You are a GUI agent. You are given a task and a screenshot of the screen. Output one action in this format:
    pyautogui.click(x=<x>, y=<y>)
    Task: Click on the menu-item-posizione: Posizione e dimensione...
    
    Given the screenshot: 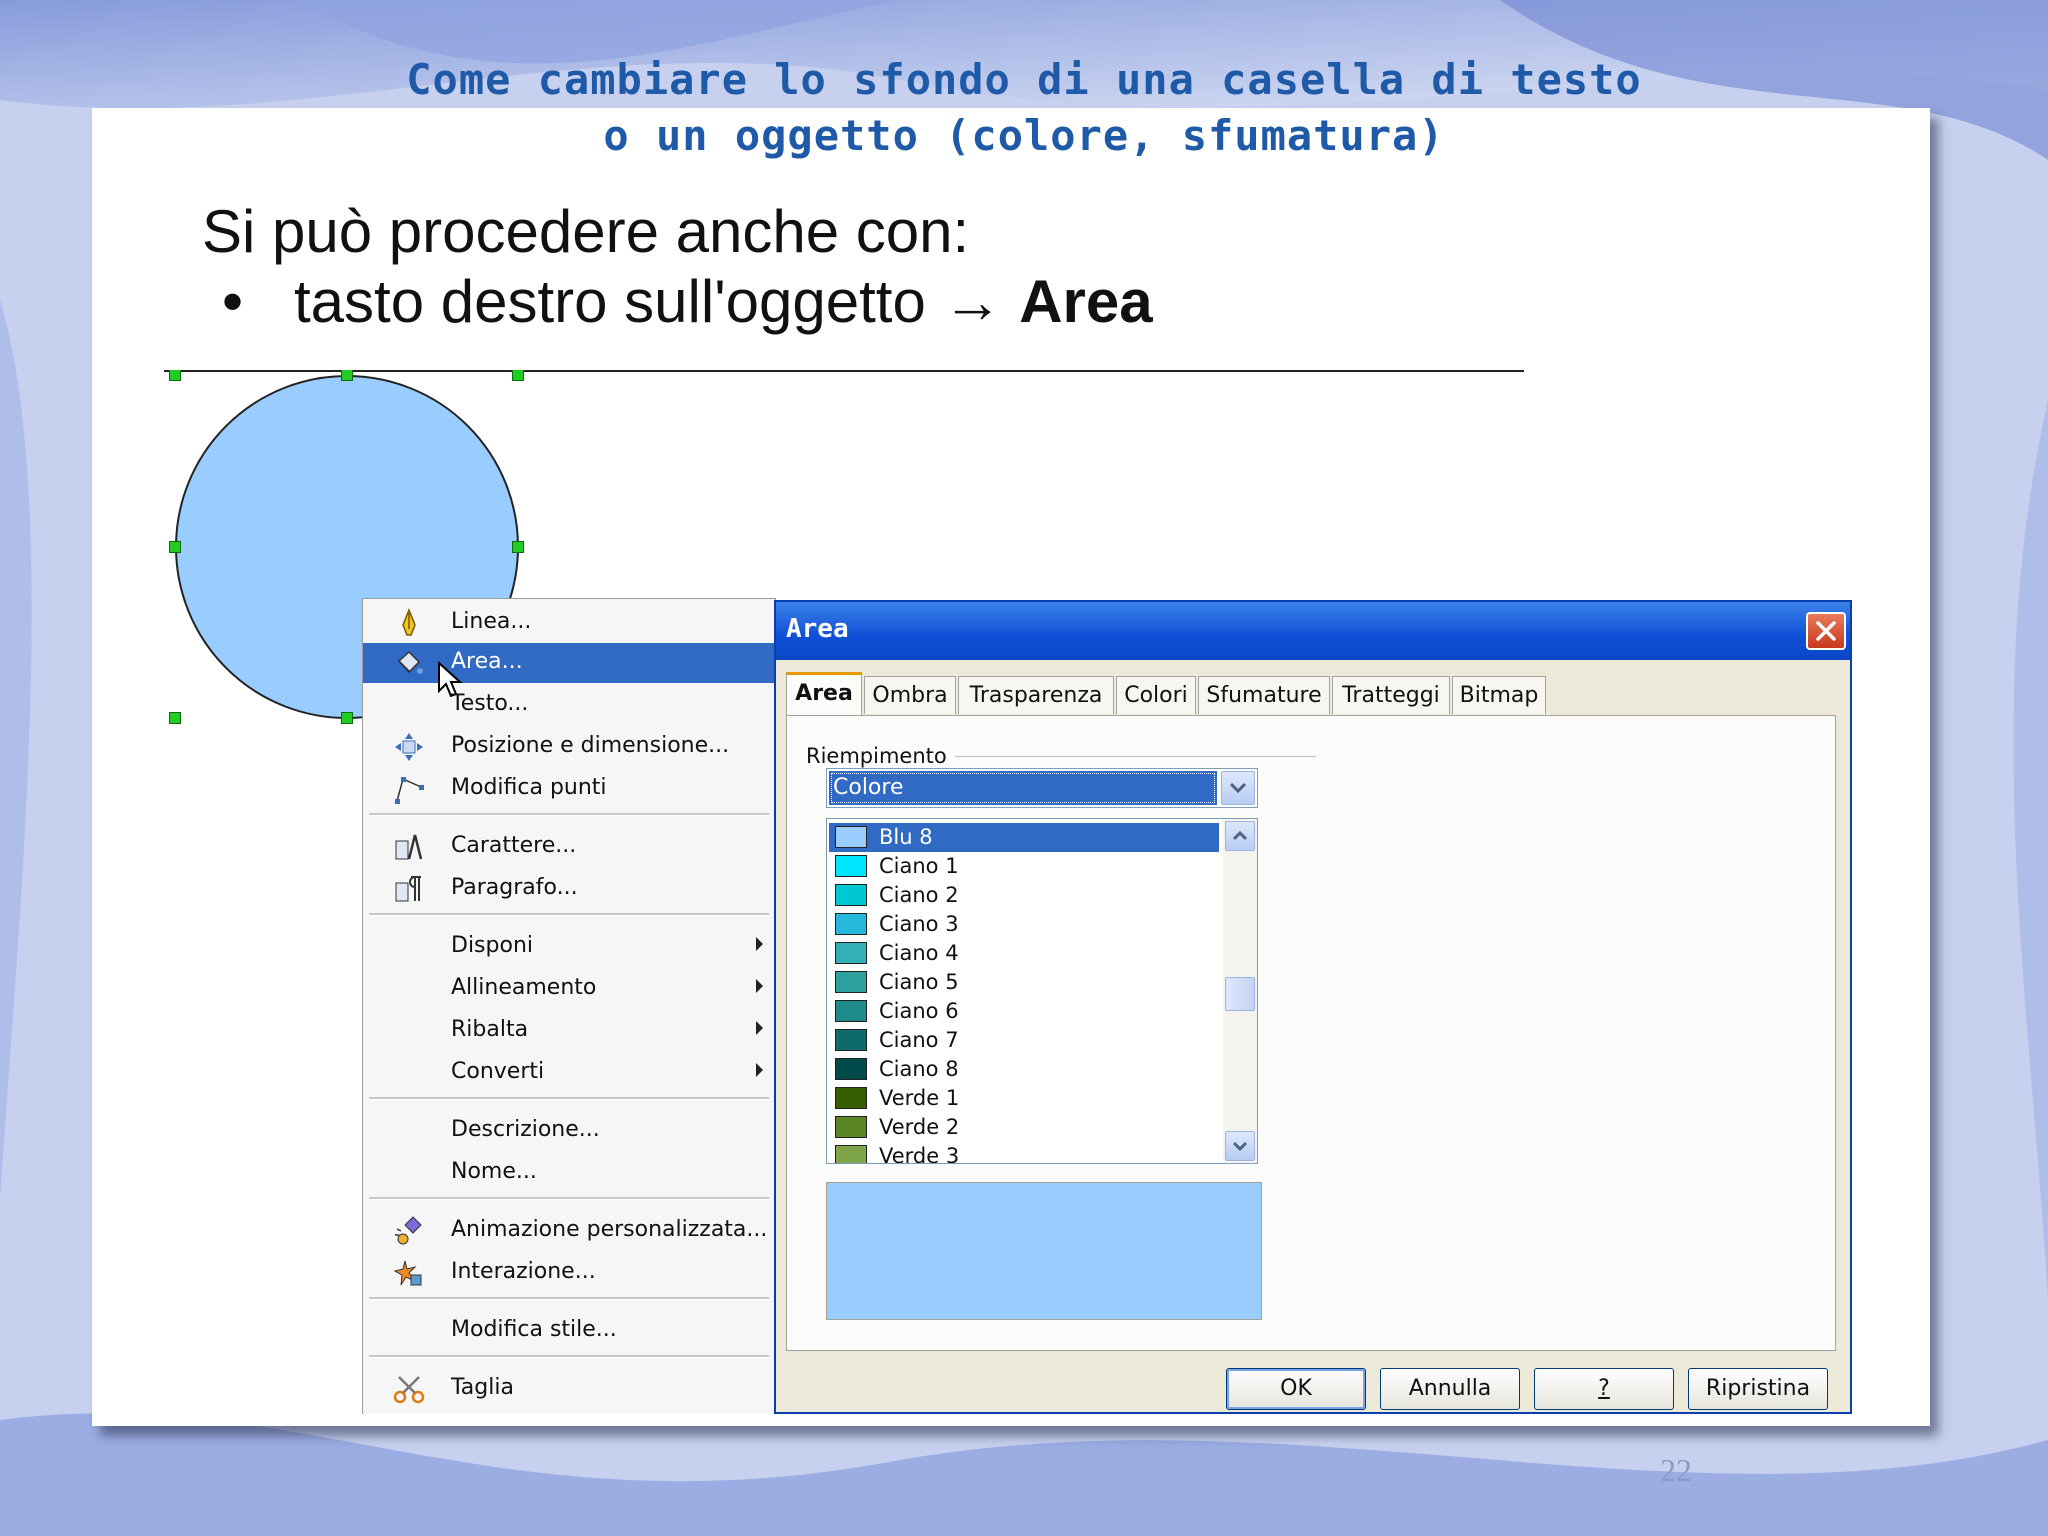 What is the action you would take?
    pyautogui.click(x=569, y=747)
    